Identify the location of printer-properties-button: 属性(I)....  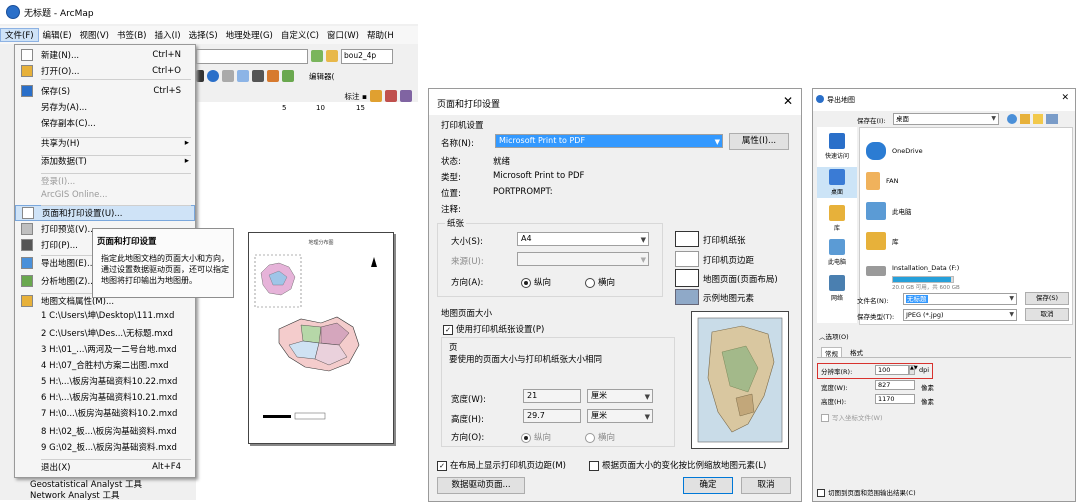
(759, 141).